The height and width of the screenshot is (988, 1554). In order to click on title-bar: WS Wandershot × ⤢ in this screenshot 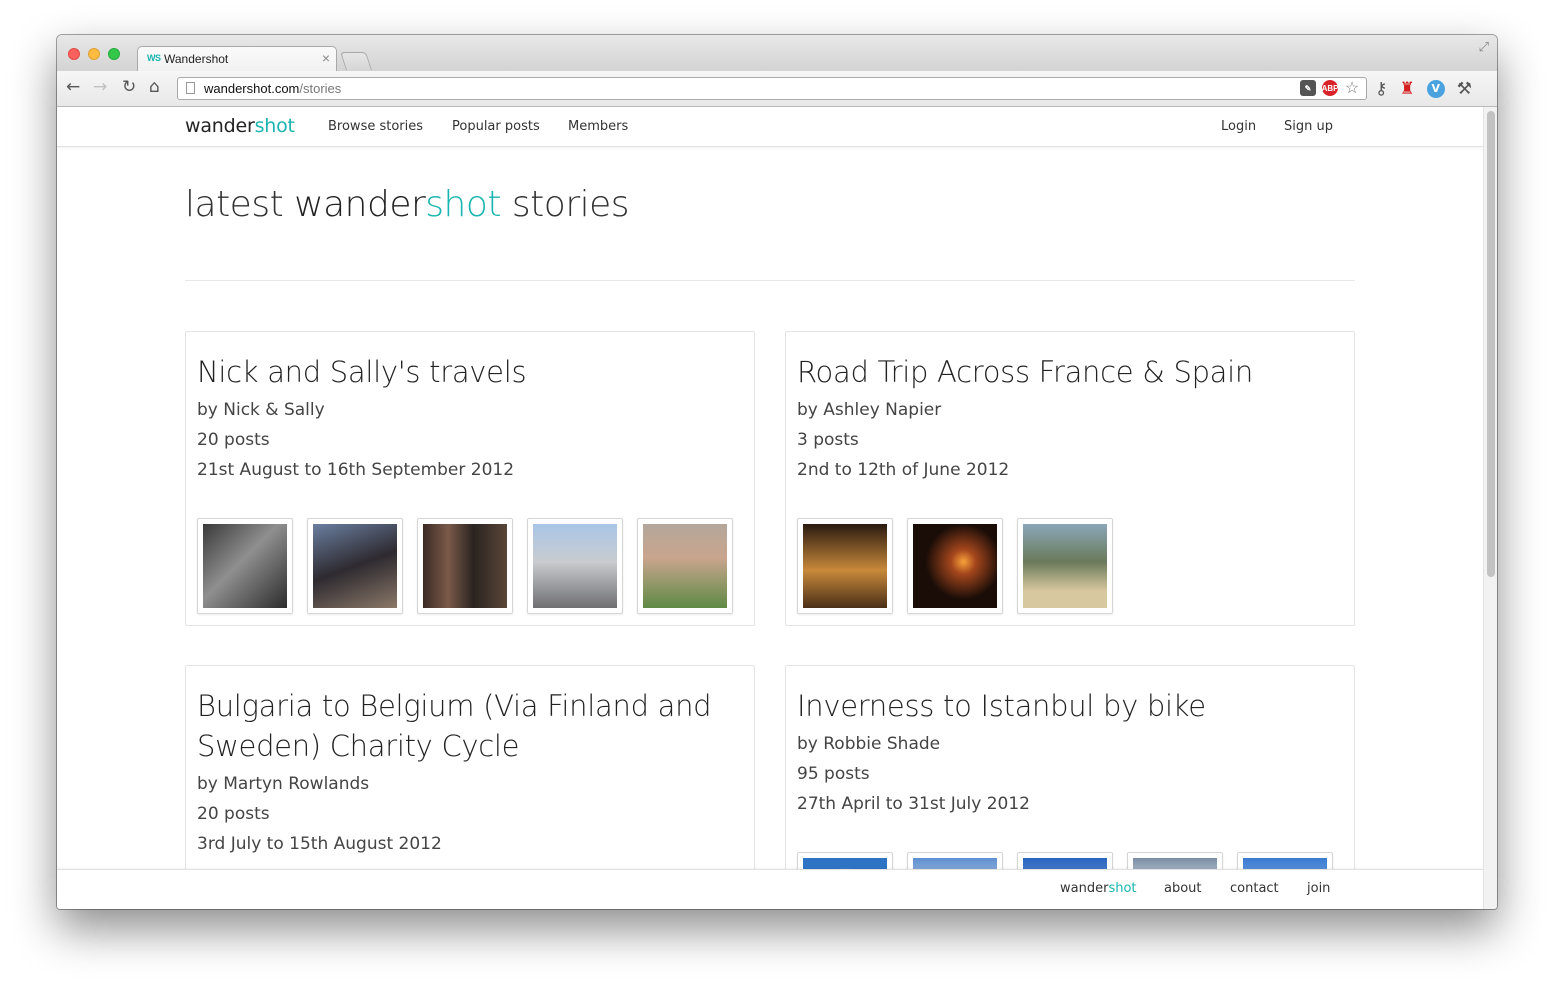, I will do `click(777, 53)`.